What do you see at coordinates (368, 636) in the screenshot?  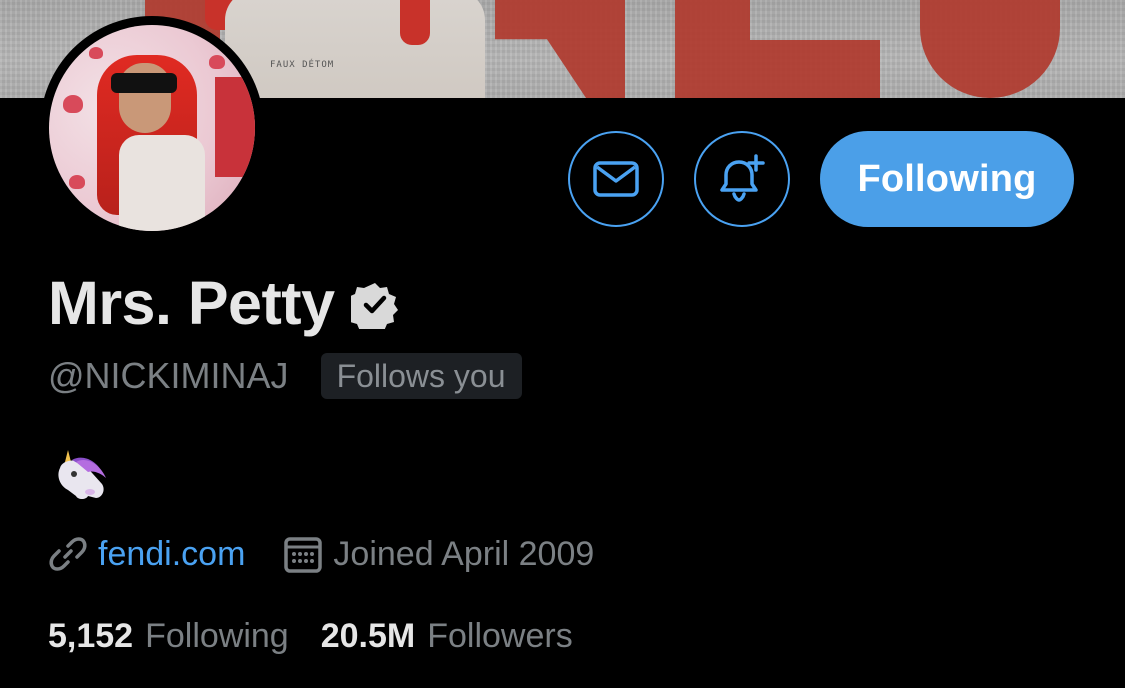 I see `followers-count: 20.5M` at bounding box center [368, 636].